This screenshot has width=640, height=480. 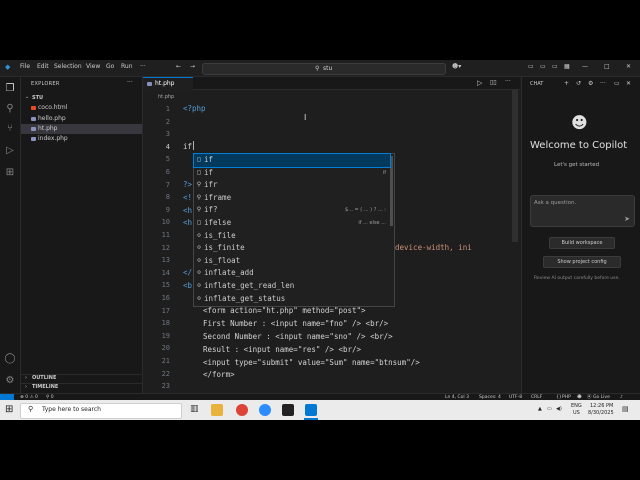 What do you see at coordinates (187, 146) in the screenshot?
I see `code-line-4: if` at bounding box center [187, 146].